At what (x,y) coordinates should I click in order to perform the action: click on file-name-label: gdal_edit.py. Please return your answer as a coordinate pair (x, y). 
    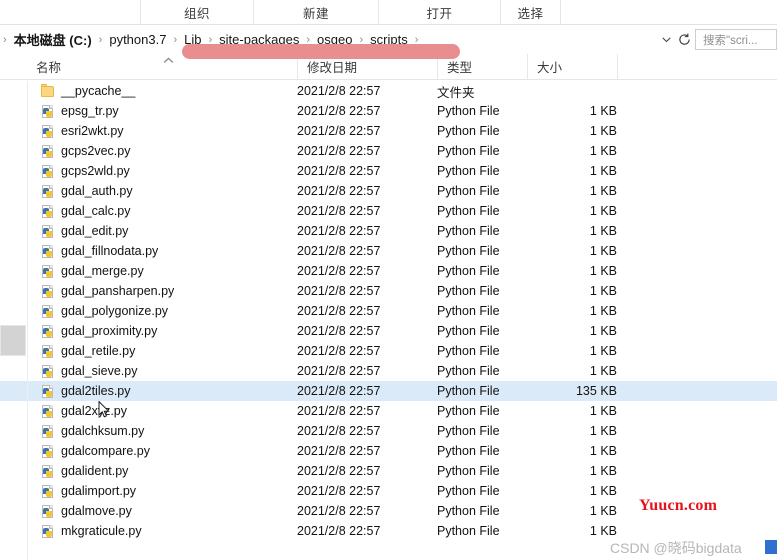
    Looking at the image, I should click on (95, 231).